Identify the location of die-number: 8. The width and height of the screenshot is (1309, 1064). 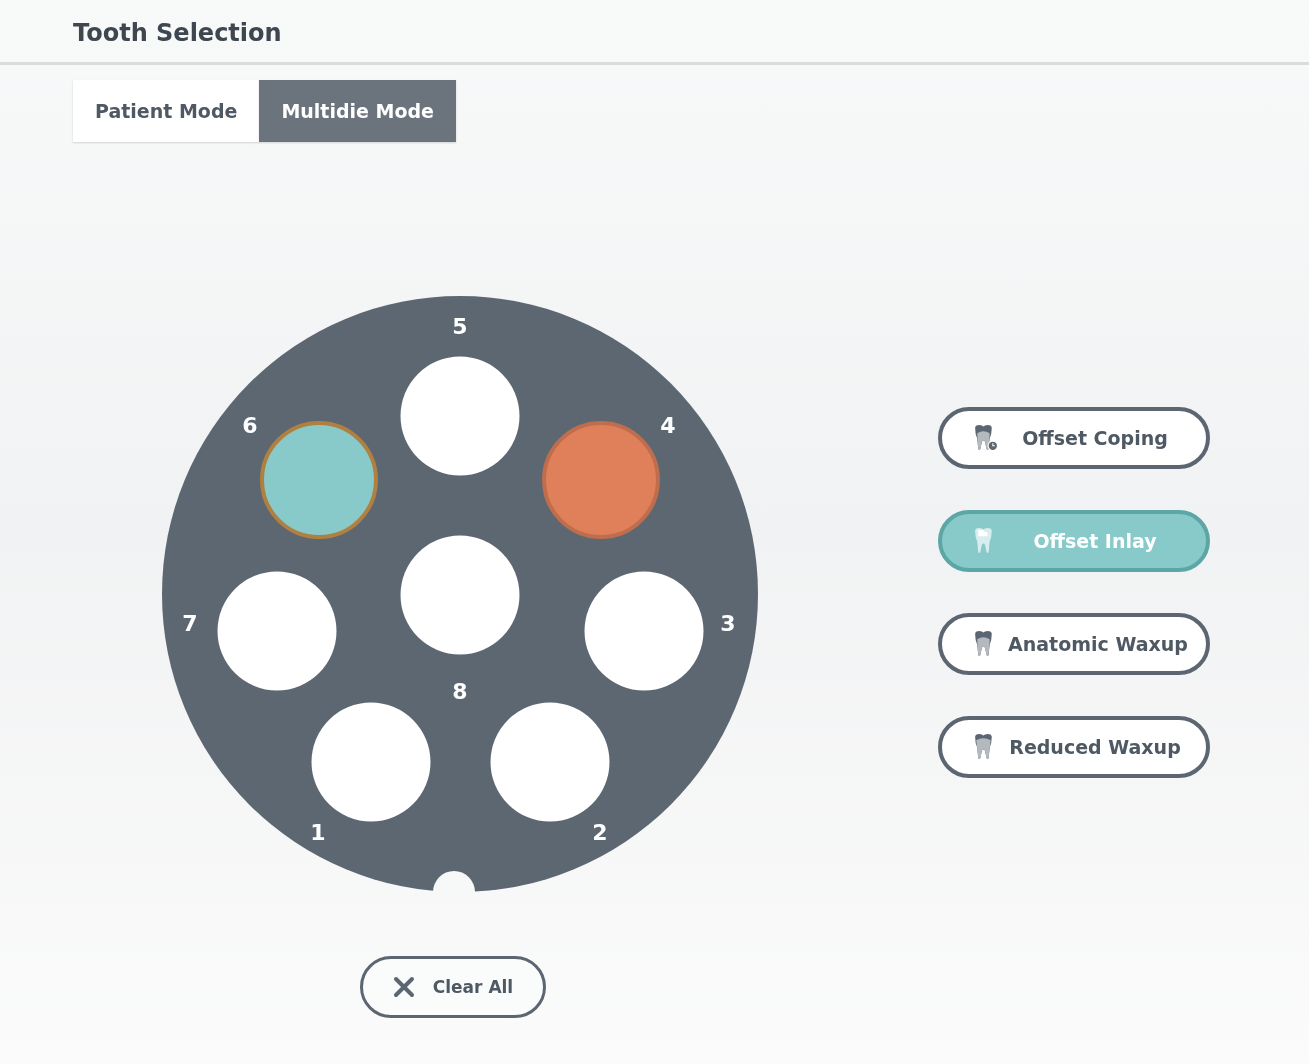
(460, 691).